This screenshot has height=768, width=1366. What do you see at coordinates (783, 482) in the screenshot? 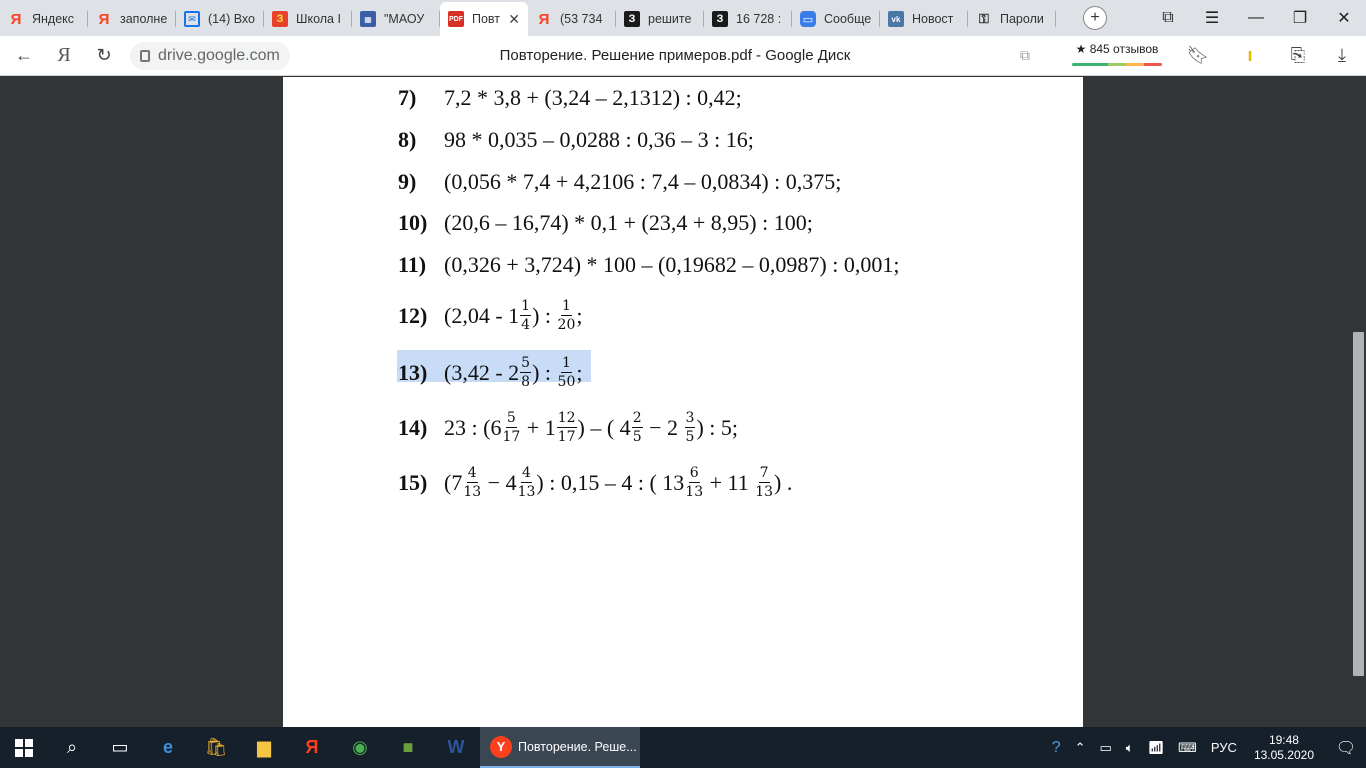
I see `expression-text: ) .` at bounding box center [783, 482].